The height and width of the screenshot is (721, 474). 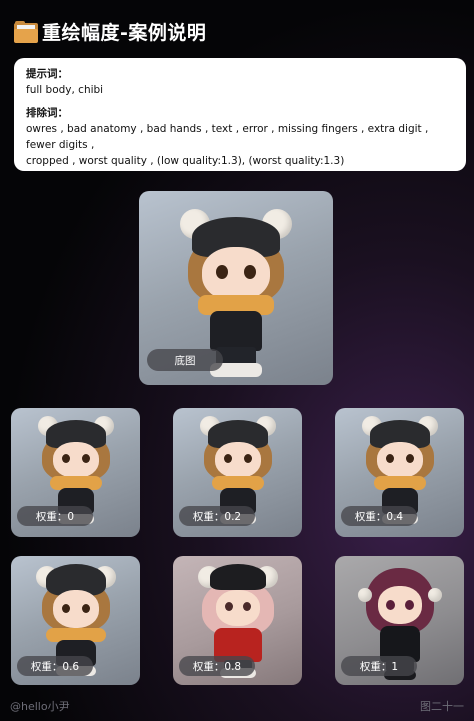 What do you see at coordinates (236, 288) in the screenshot?
I see `base-image: 底图` at bounding box center [236, 288].